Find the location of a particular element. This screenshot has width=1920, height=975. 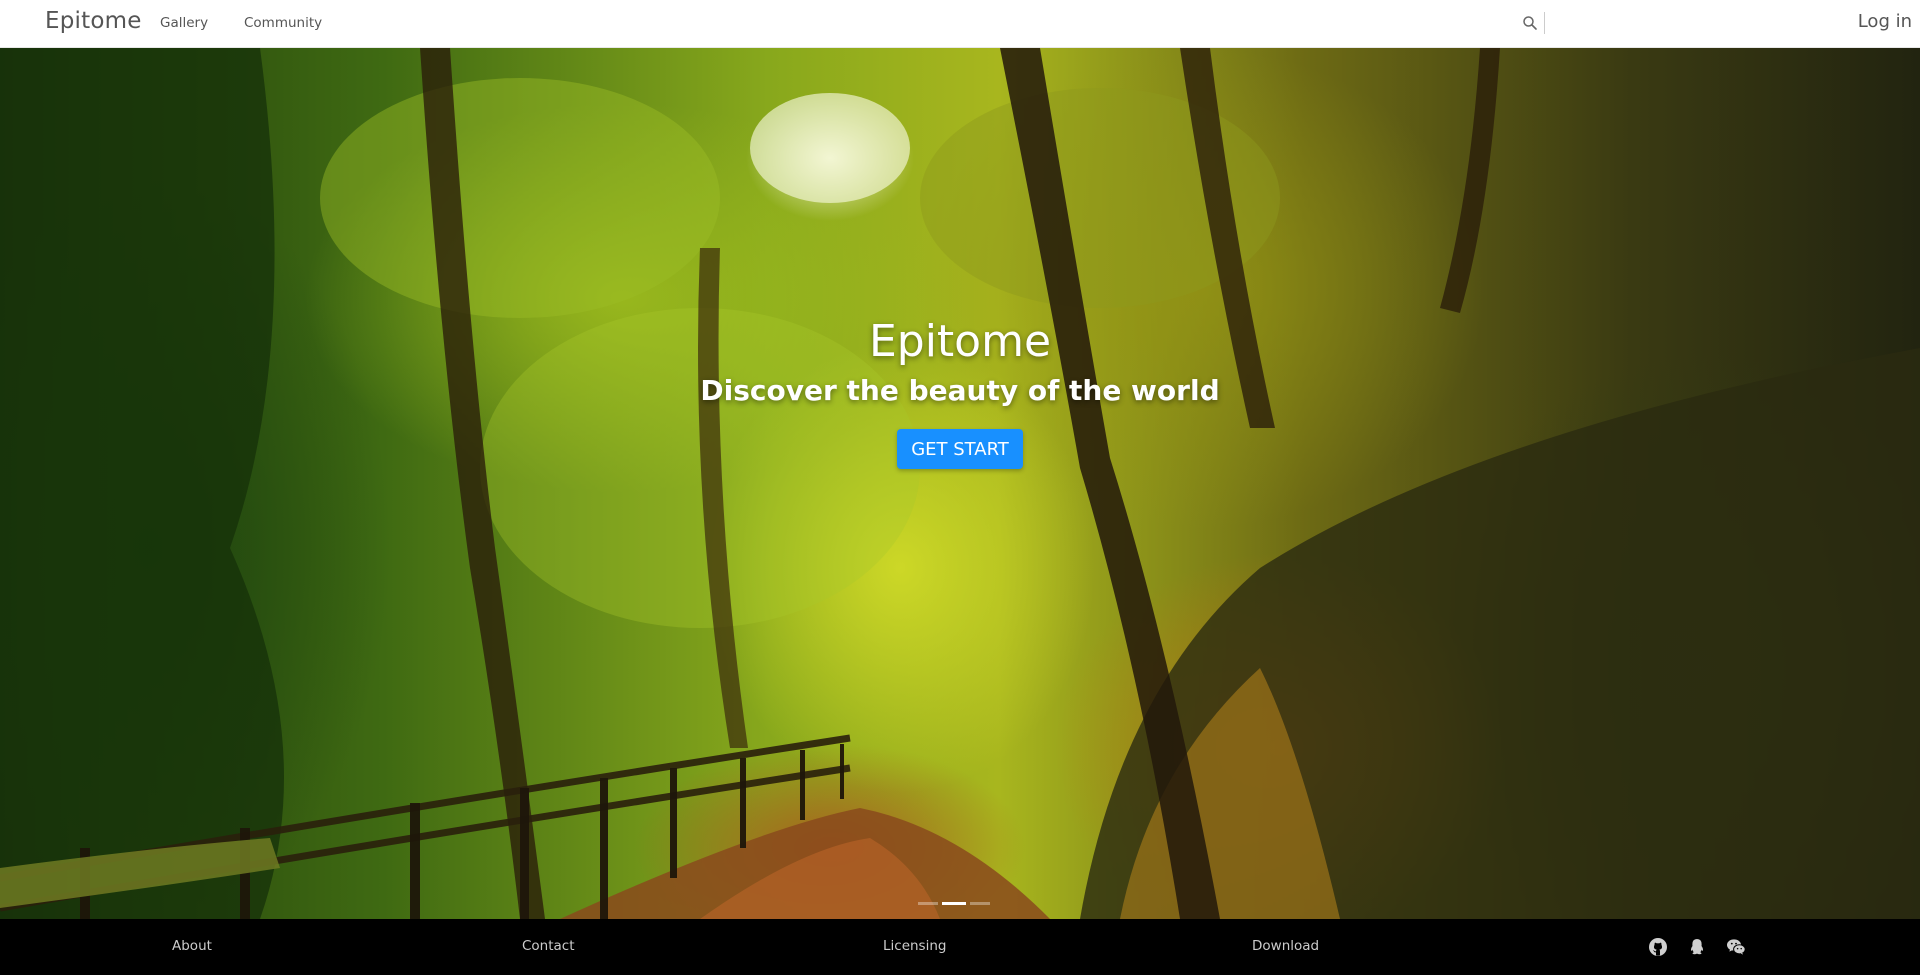

footer-licensing-link: Licensing is located at coordinates (914, 946).